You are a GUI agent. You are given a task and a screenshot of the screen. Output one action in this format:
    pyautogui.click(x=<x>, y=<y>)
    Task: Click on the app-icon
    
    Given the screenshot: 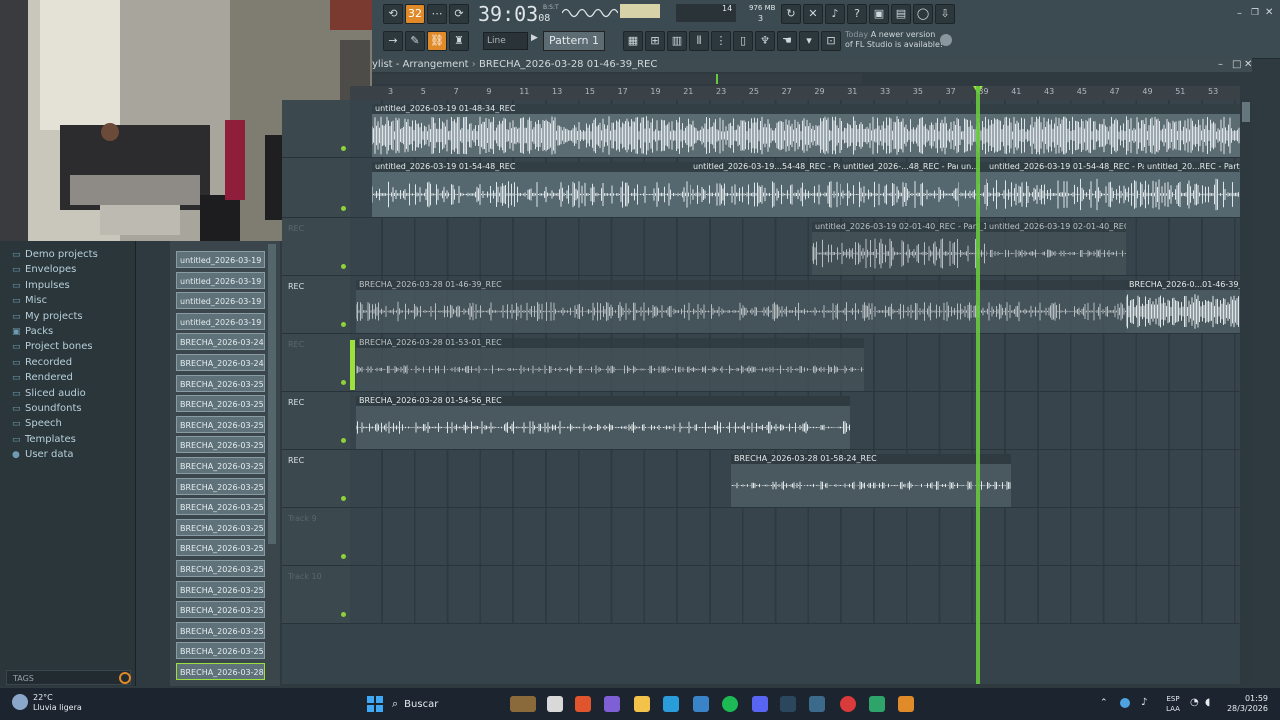 What is the action you would take?
    pyautogui.click(x=612, y=704)
    